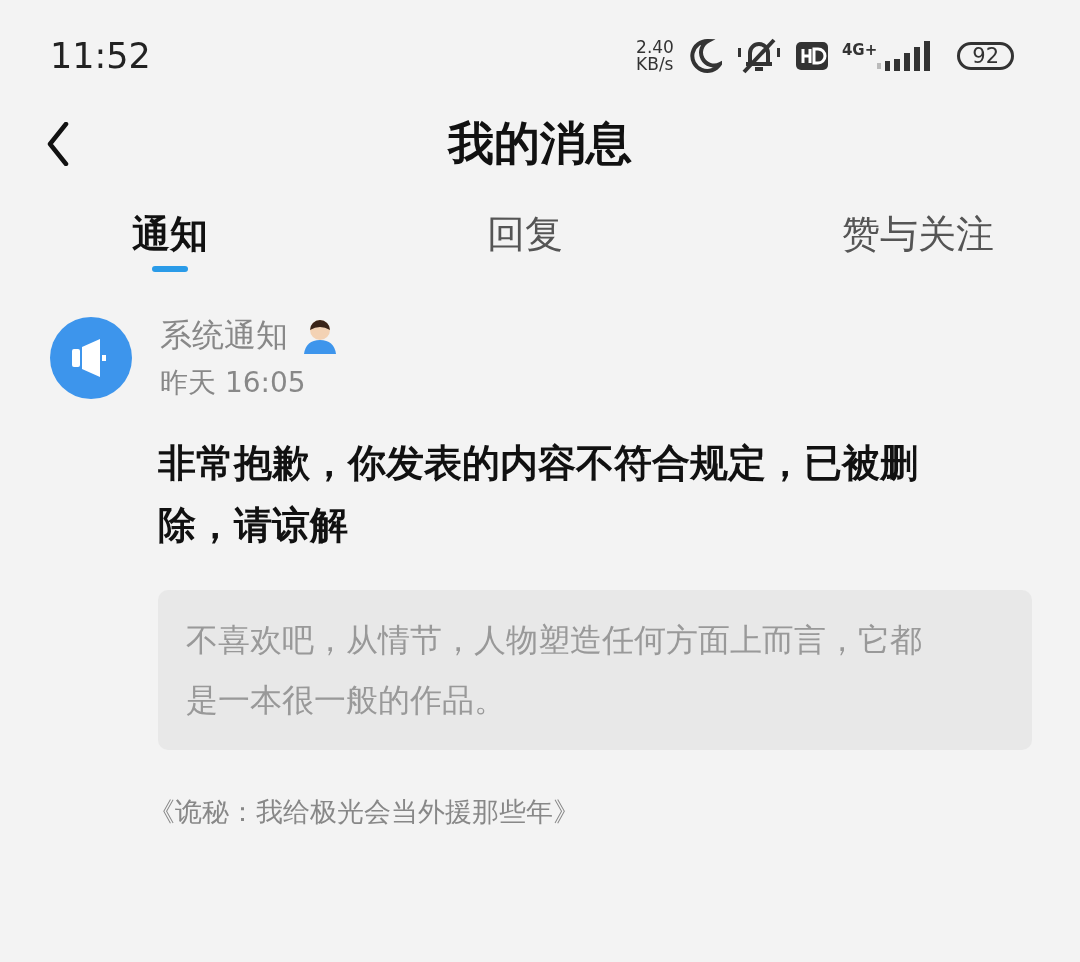 The width and height of the screenshot is (1080, 962). I want to click on page-title: 我的消息, so click(540, 143).